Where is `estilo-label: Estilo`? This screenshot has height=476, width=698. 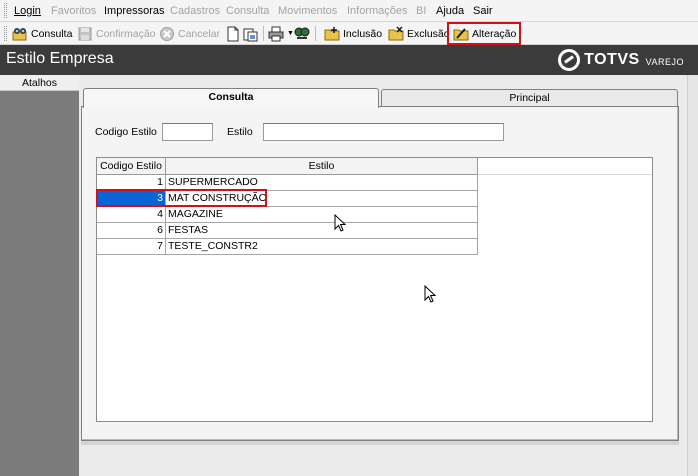 estilo-label: Estilo is located at coordinates (240, 132).